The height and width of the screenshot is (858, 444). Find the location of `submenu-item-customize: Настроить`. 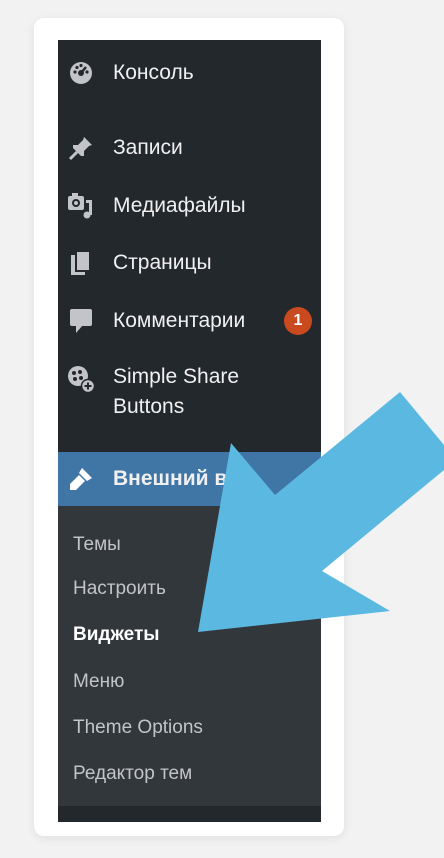

submenu-item-customize: Настроить is located at coordinates (119, 589).